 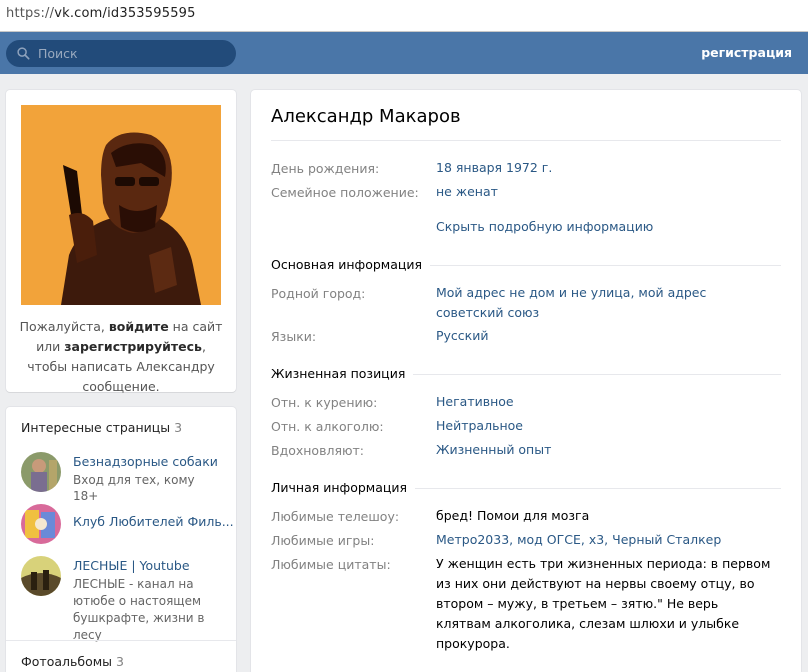 I want to click on avatar-image, so click(x=121, y=205).